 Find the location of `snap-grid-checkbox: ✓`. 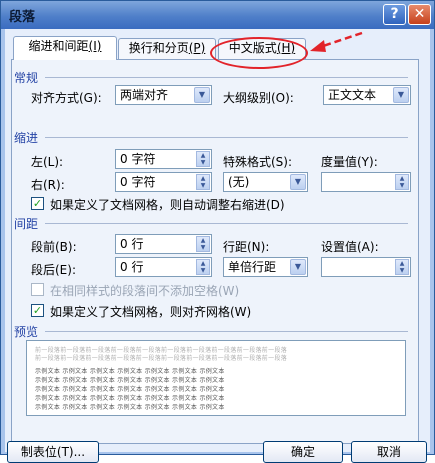

snap-grid-checkbox: ✓ is located at coordinates (37, 310).